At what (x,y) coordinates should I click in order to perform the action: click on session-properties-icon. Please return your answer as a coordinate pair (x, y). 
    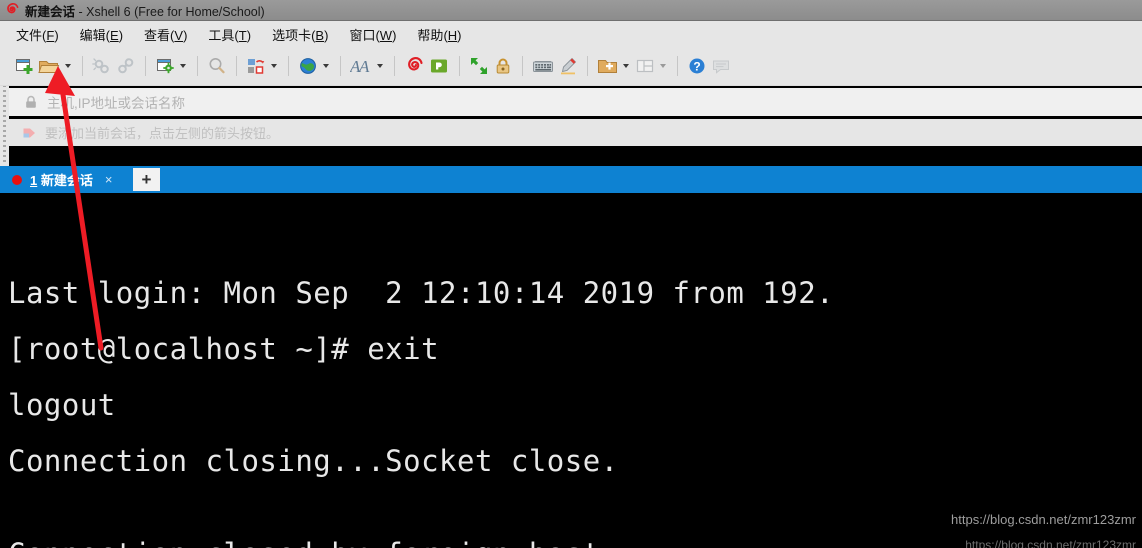
    Looking at the image, I should click on (165, 66).